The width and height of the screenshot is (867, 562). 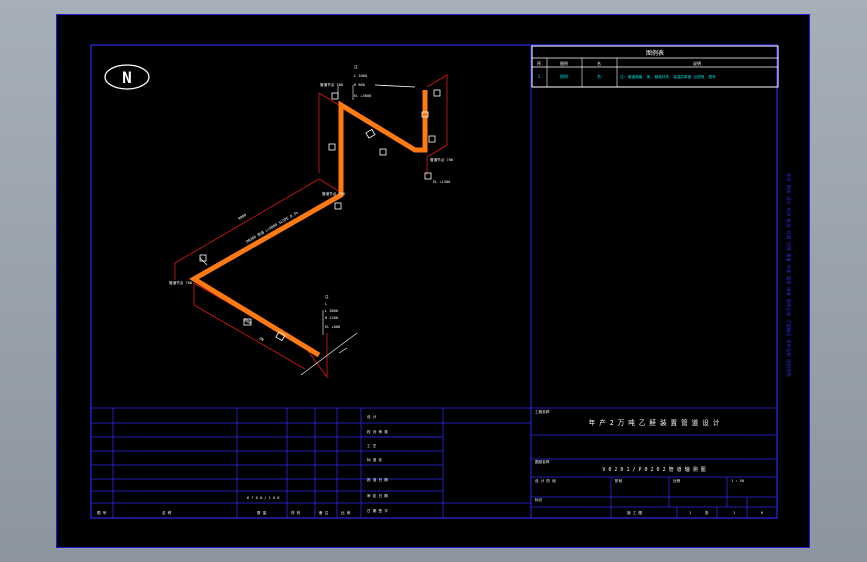 I want to click on label-dim-long: 9000, so click(x=242, y=217).